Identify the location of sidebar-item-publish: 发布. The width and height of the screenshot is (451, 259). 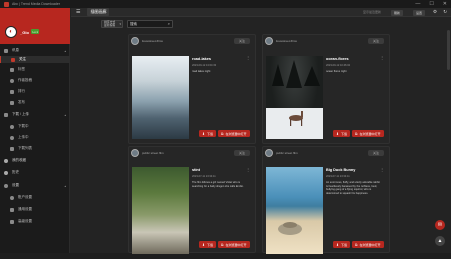
(38, 102).